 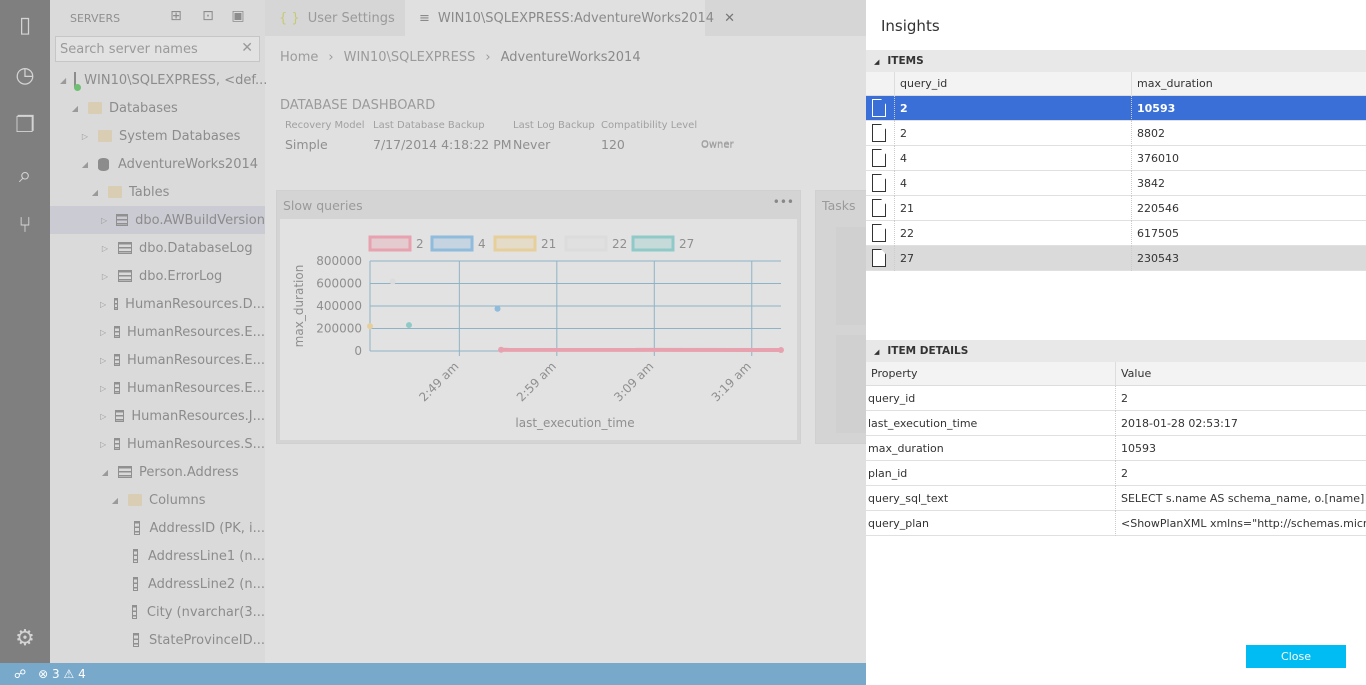 What do you see at coordinates (410, 57) in the screenshot?
I see `breadcrumb-server: WIN10\SQLEXPRESS` at bounding box center [410, 57].